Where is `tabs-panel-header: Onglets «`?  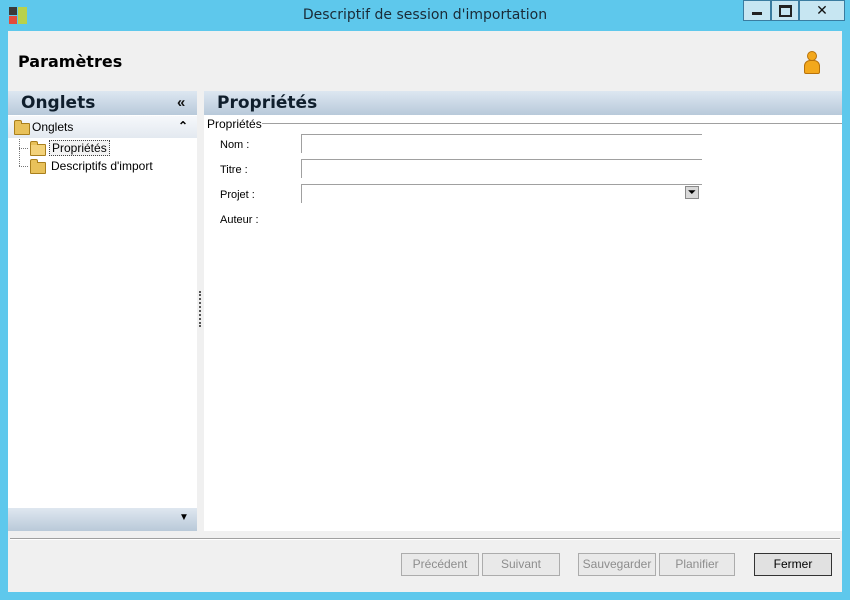
tabs-panel-header: Onglets « is located at coordinates (102, 103).